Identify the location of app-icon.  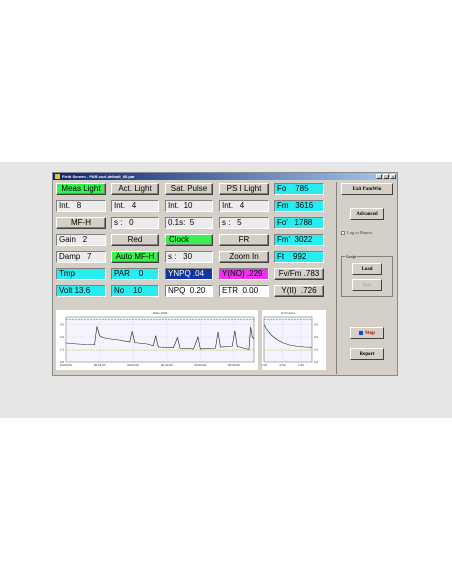
(57, 176).